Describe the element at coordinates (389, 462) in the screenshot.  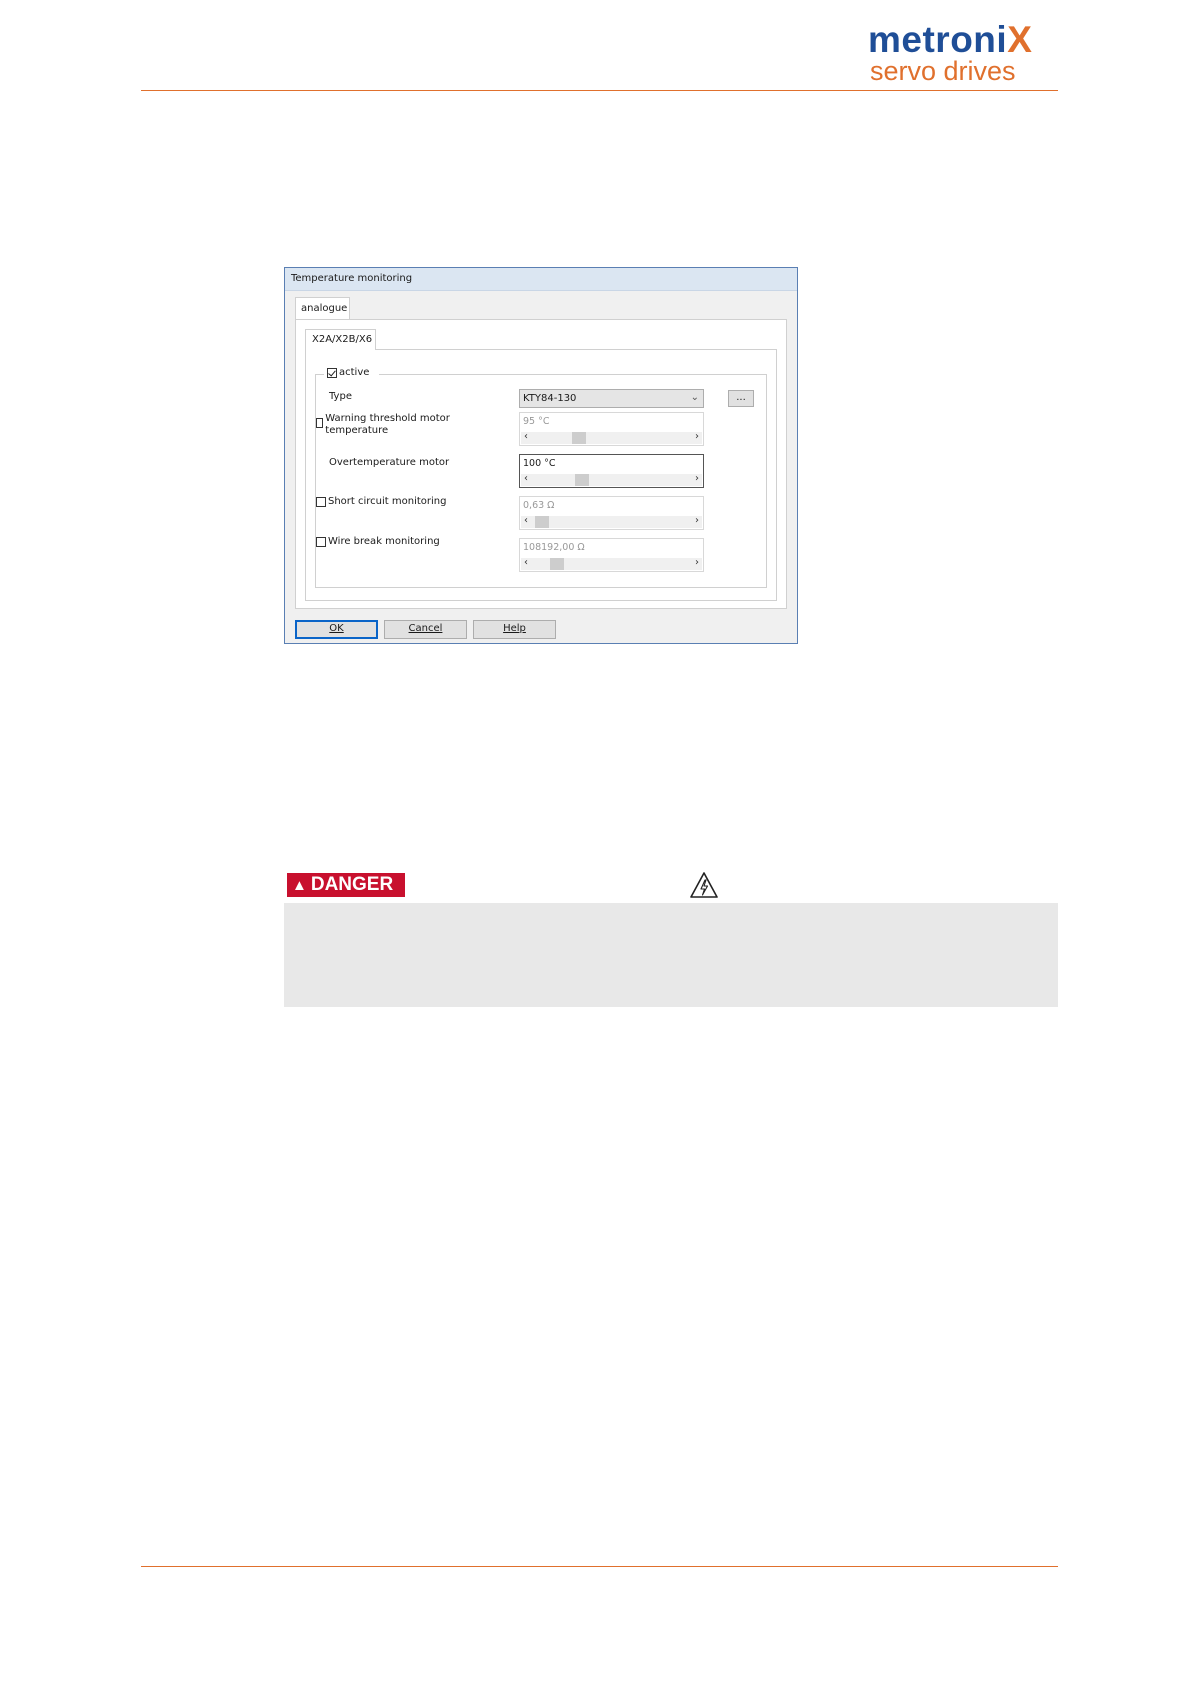
I see `overtemperature-label: Overtemperature motor` at that location.